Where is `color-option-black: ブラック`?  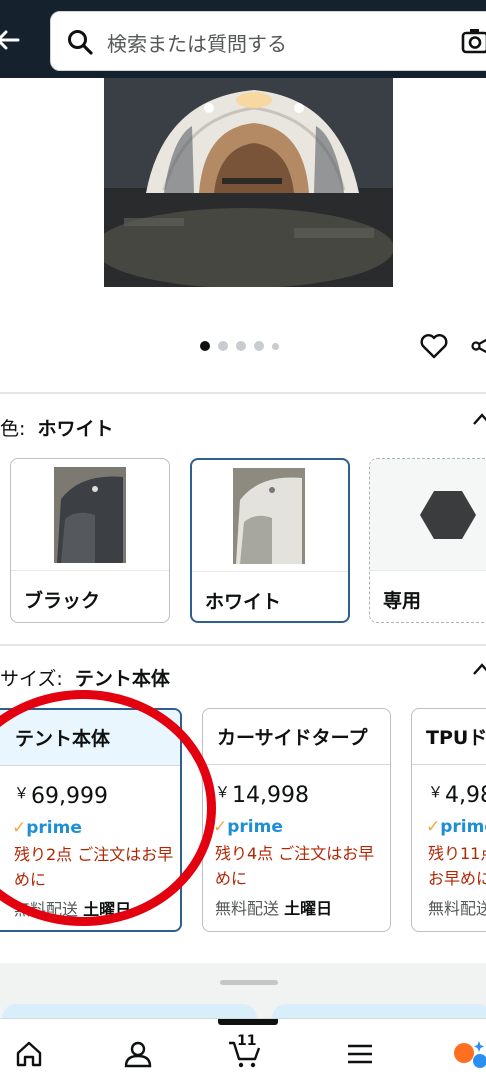
color-option-black: ブラック is located at coordinates (90, 540).